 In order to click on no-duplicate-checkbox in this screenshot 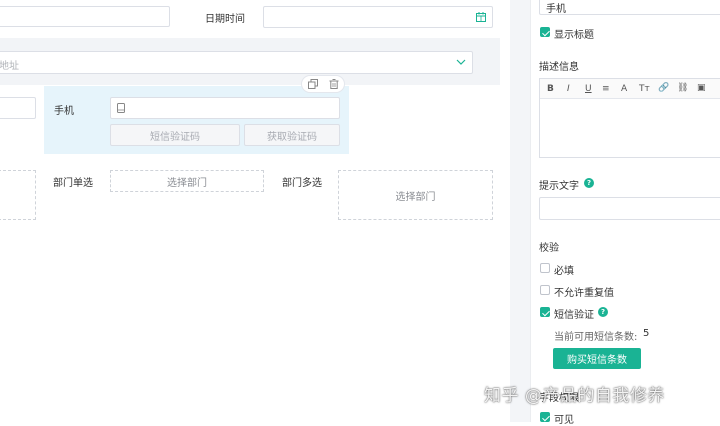, I will do `click(545, 290)`.